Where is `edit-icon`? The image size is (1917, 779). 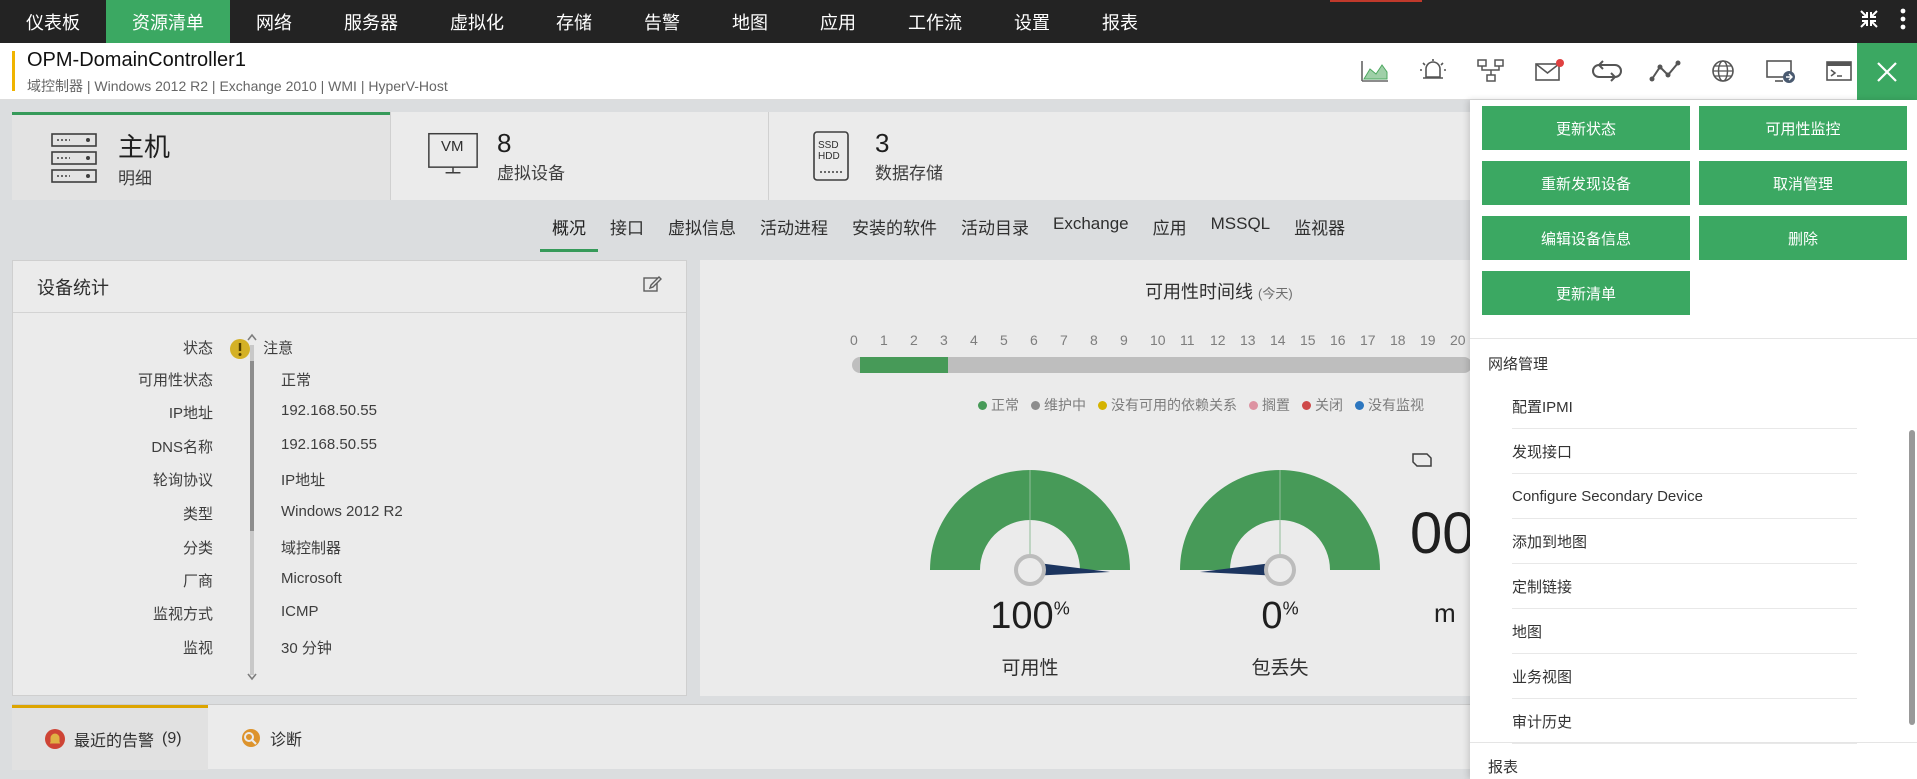 edit-icon is located at coordinates (652, 286).